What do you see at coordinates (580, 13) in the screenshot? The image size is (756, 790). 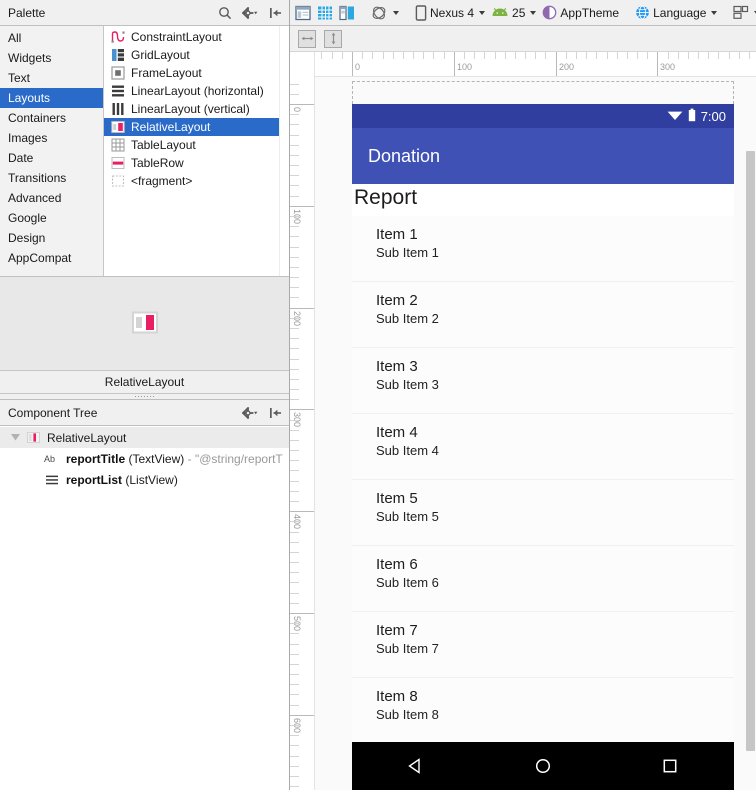 I see `theme-selector-button: AppTheme` at bounding box center [580, 13].